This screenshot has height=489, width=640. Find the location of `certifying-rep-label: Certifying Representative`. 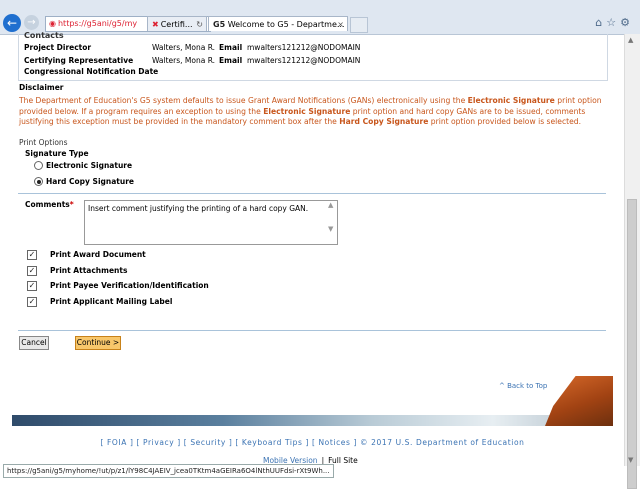

certifying-rep-label: Certifying Representative is located at coordinates (79, 60).